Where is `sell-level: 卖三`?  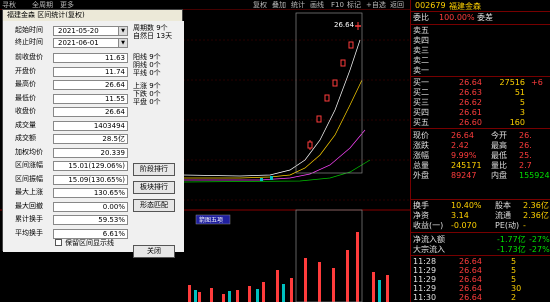 sell-level: 卖三 is located at coordinates (480, 51).